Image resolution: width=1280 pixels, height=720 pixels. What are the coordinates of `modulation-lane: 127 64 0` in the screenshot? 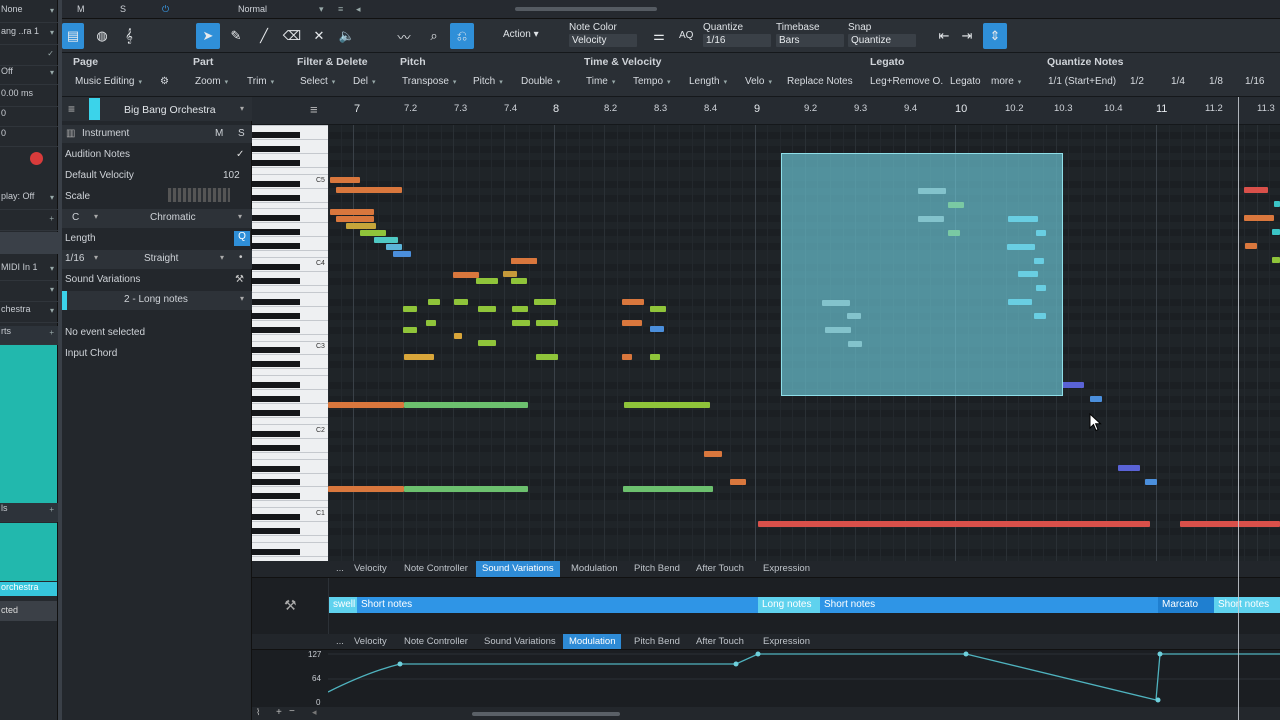 It's located at (766, 678).